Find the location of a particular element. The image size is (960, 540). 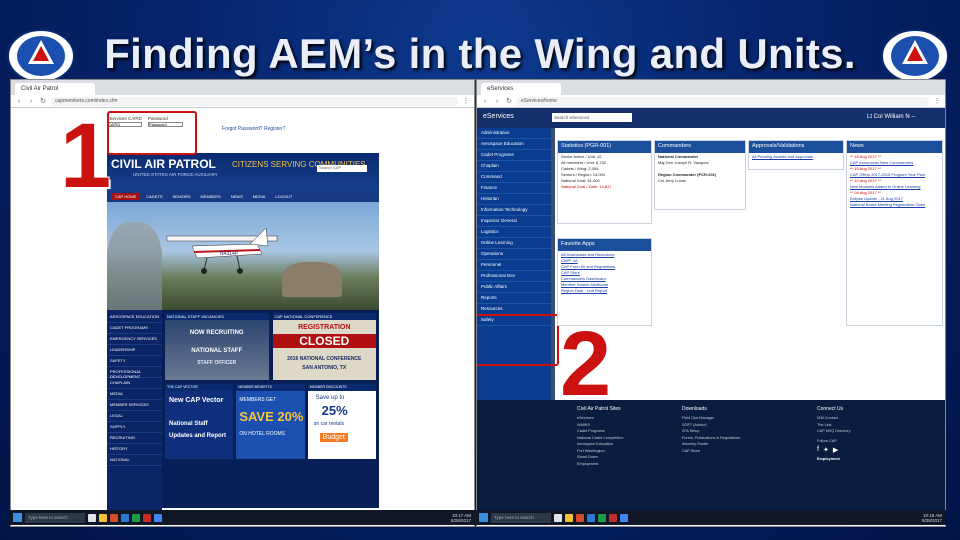

footer-link: Aerospace Education is located at coordinates (600, 444).